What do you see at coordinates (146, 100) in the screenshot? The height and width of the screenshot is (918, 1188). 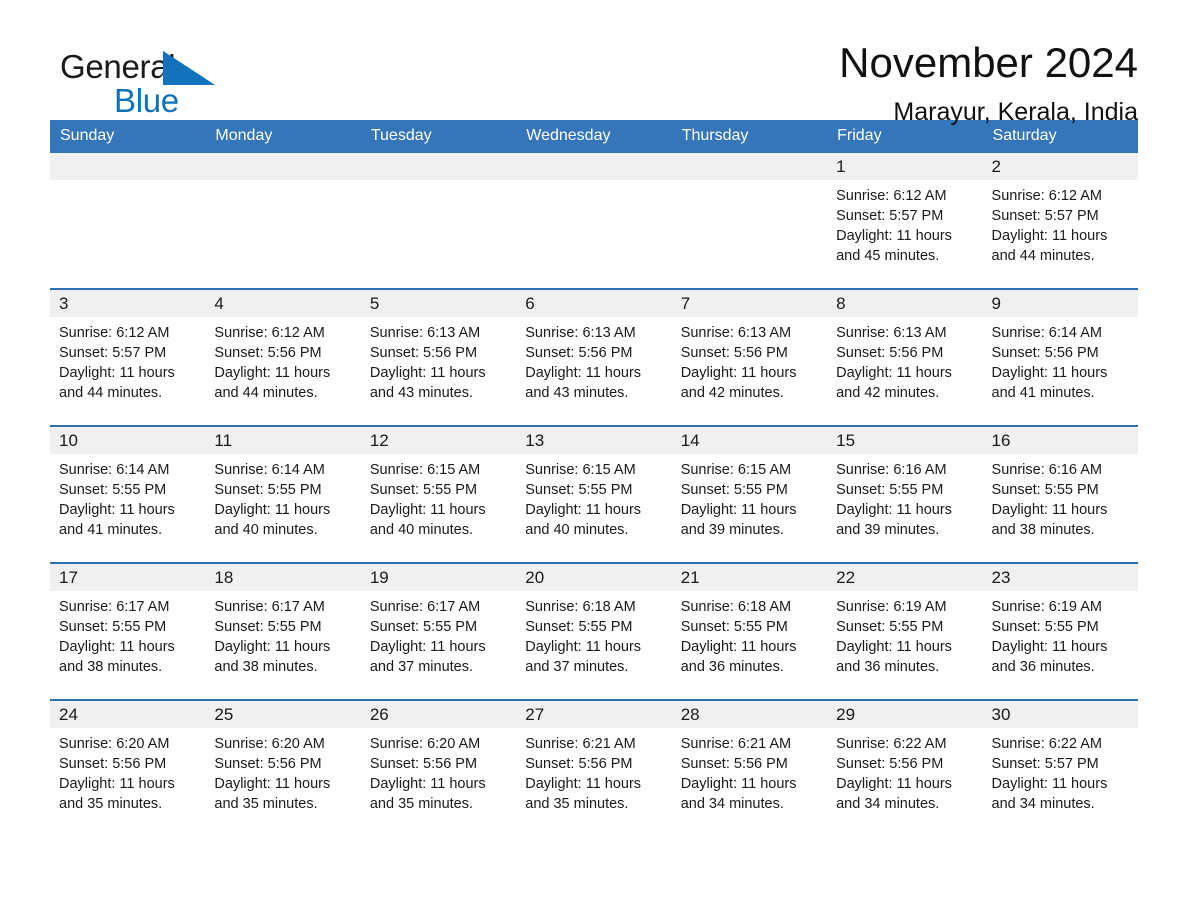 I see `logo-text-blue: Blue` at bounding box center [146, 100].